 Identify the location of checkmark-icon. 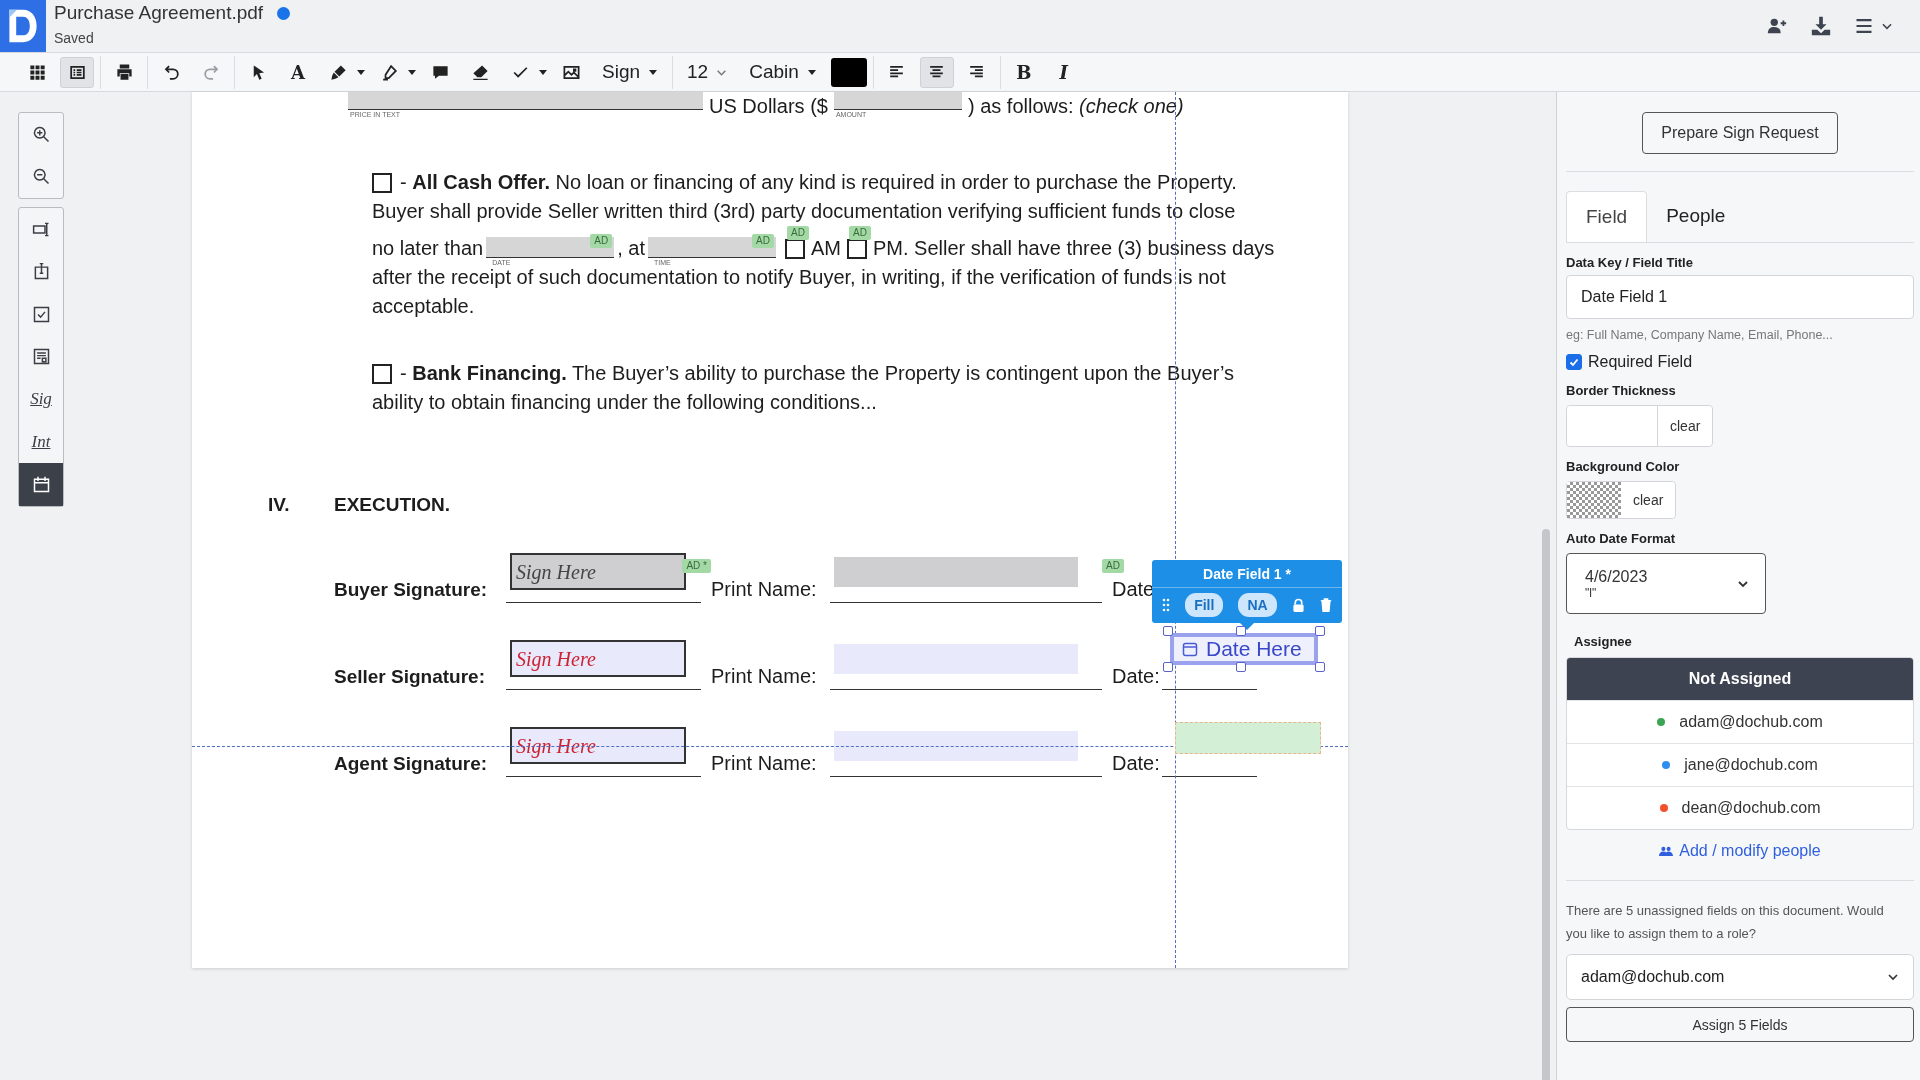
(1574, 362).